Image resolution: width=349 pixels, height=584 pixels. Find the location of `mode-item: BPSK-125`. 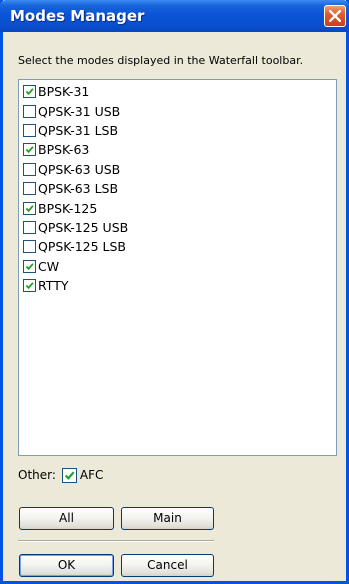

mode-item: BPSK-125 is located at coordinates (177, 207).